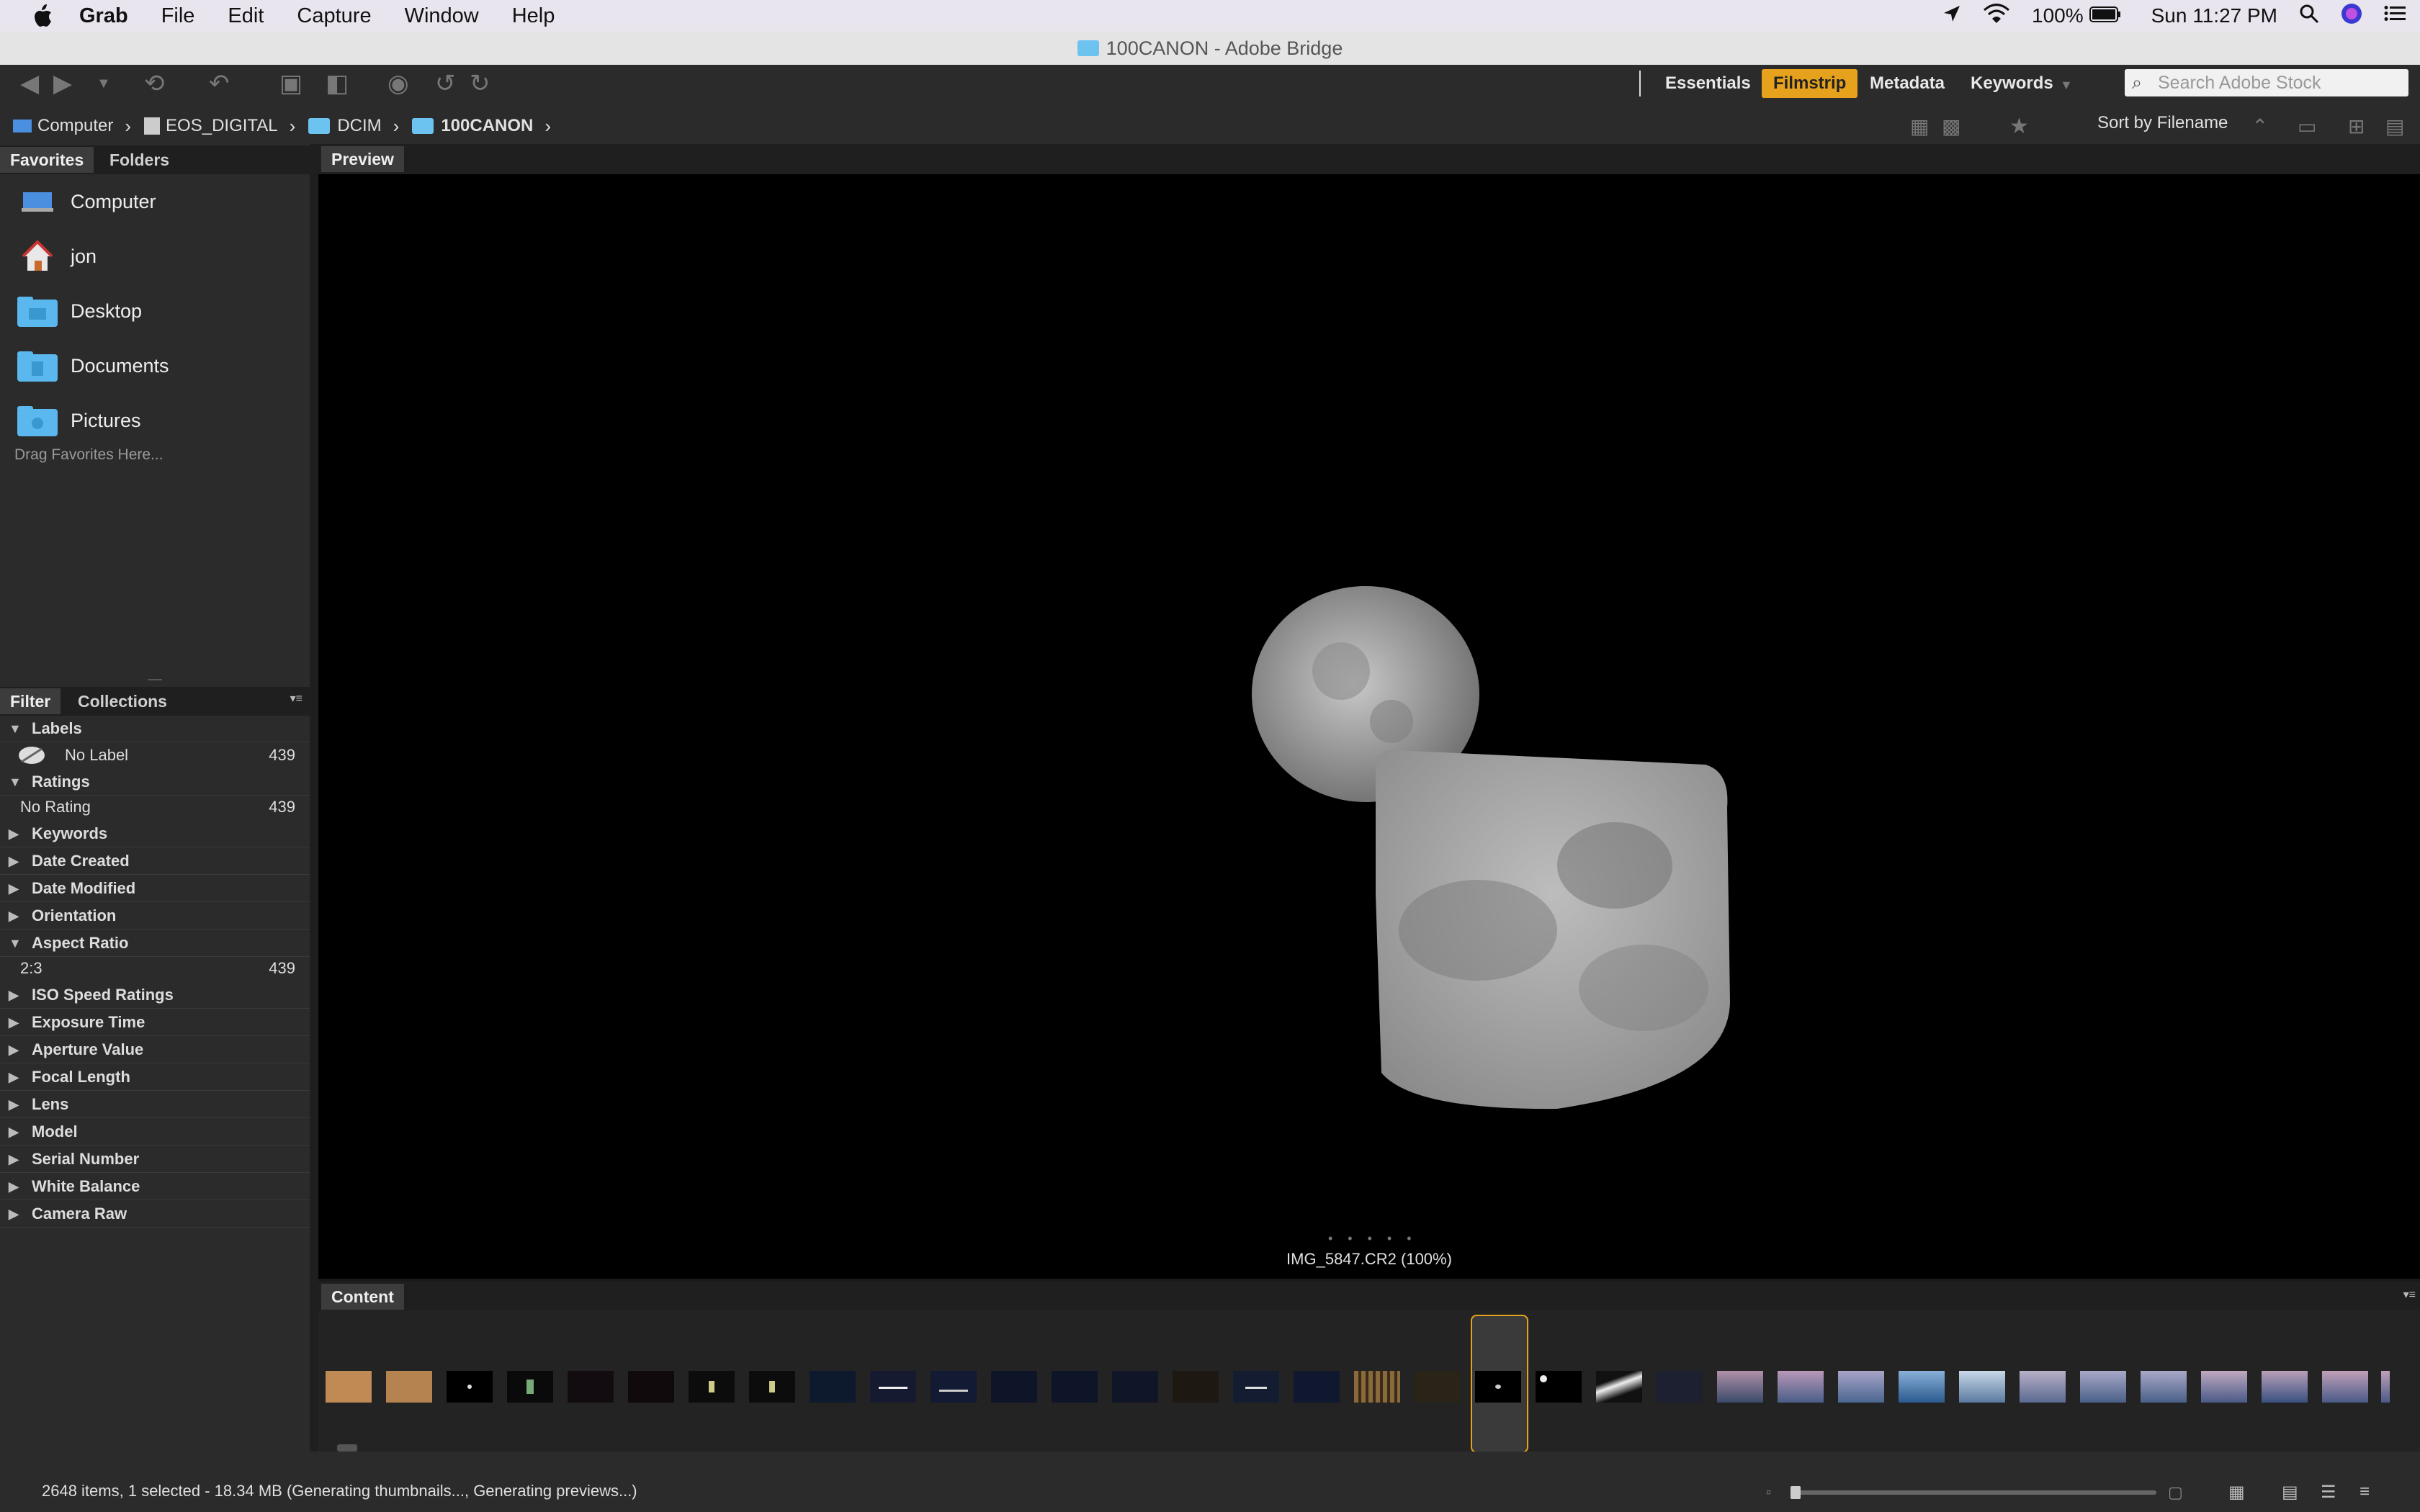 The height and width of the screenshot is (1512, 2420). What do you see at coordinates (2162, 123) in the screenshot?
I see `sort-dropdown: Sort by Filename` at bounding box center [2162, 123].